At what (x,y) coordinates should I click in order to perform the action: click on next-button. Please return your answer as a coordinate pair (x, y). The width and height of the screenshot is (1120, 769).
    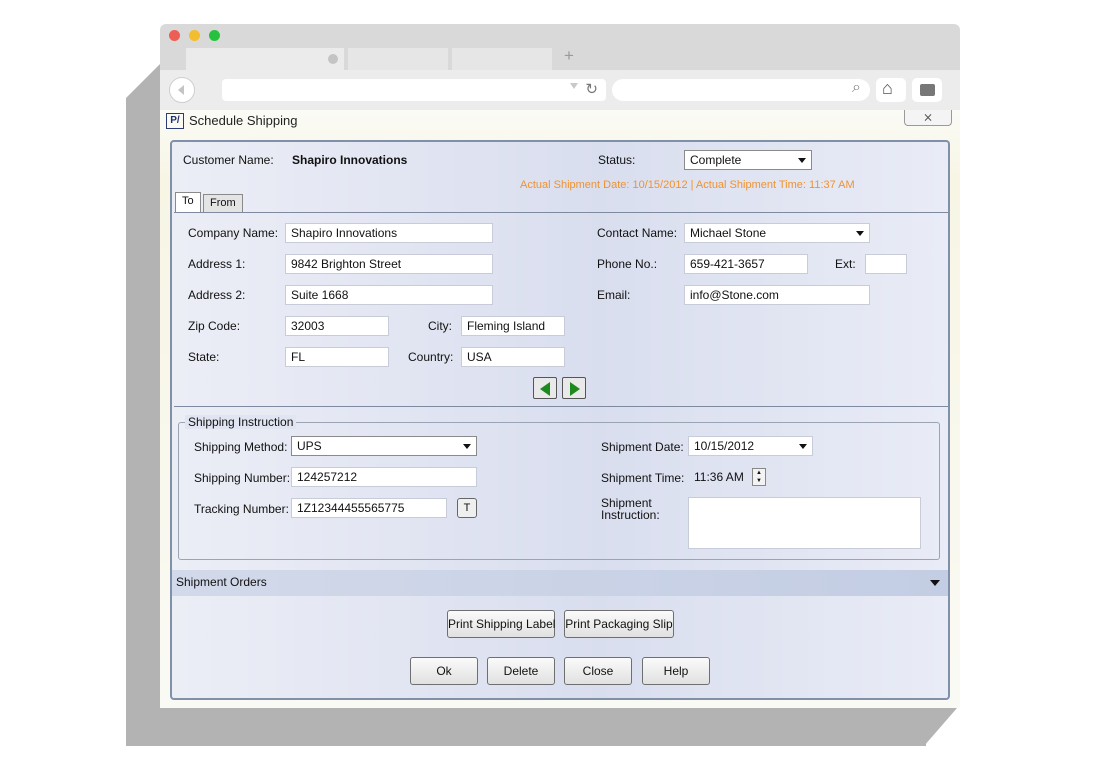
    Looking at the image, I should click on (574, 388).